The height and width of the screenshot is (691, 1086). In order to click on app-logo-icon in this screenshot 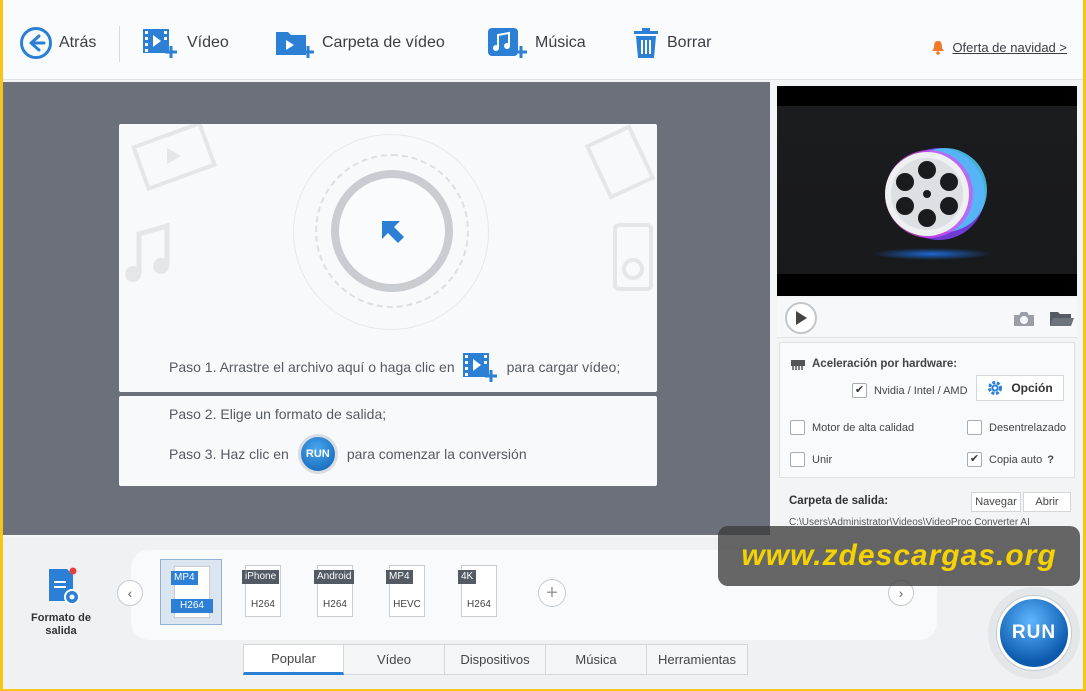, I will do `click(932, 204)`.